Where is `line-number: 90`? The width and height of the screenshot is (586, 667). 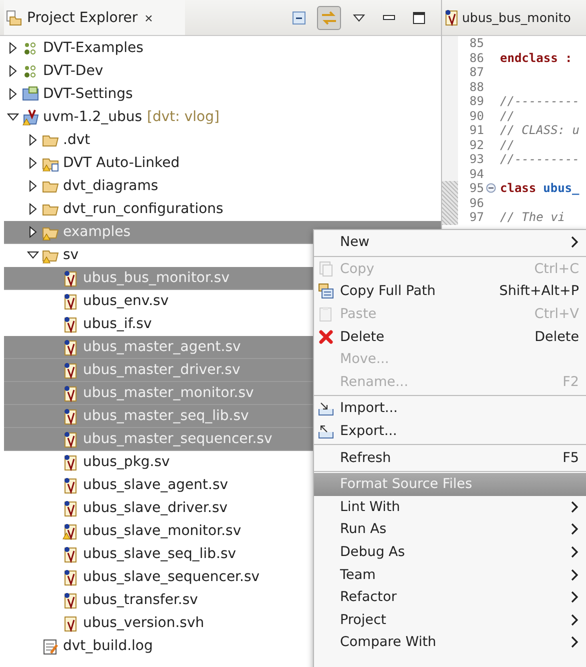 line-number: 90 is located at coordinates (476, 115).